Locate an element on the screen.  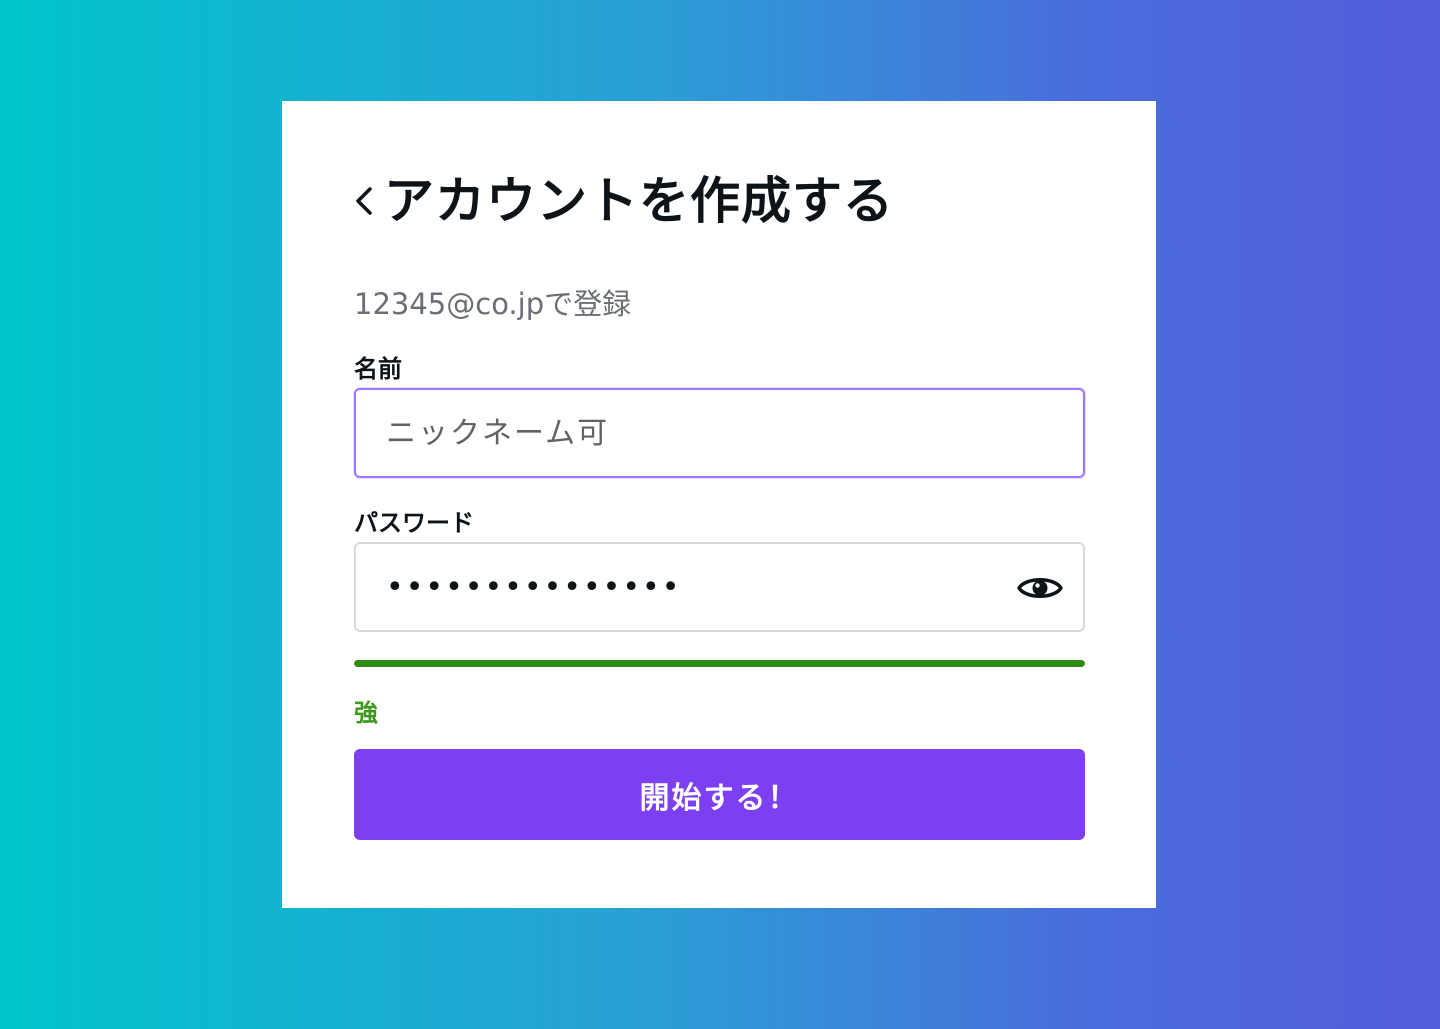
name-input is located at coordinates (719, 433).